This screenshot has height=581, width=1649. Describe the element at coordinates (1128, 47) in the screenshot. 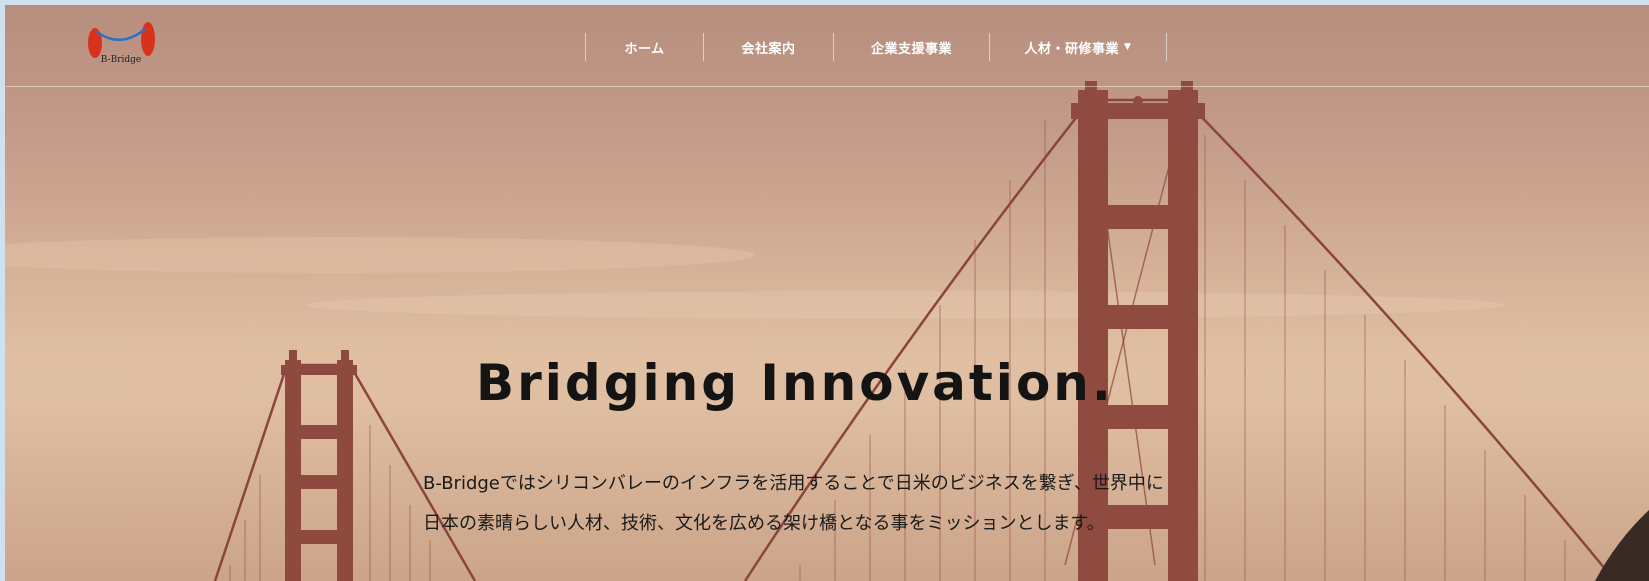

I see `chevron-down-icon: ▼` at that location.